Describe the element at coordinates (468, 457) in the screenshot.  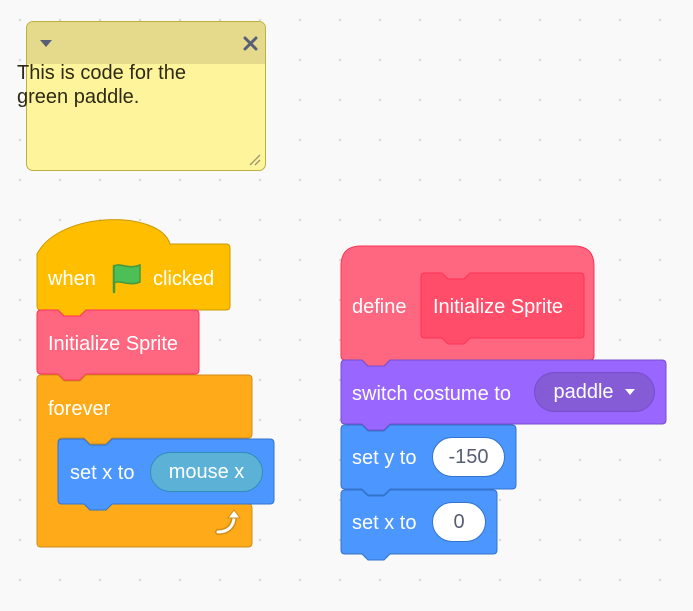
I see `set-y-value-input: -150` at that location.